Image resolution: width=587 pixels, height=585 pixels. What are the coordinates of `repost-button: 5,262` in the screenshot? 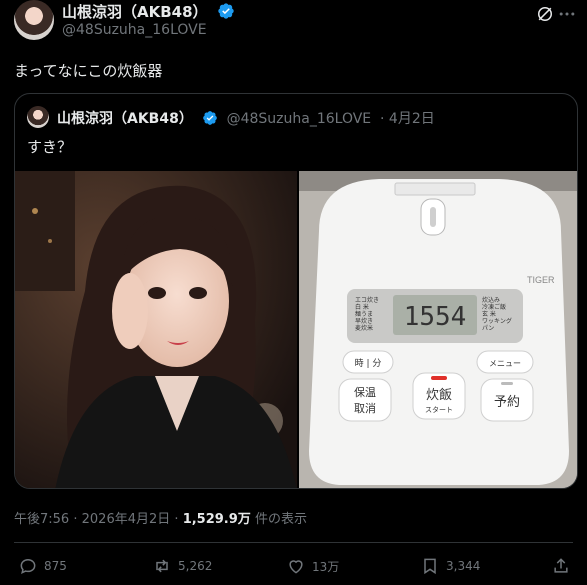 It's located at (182, 566).